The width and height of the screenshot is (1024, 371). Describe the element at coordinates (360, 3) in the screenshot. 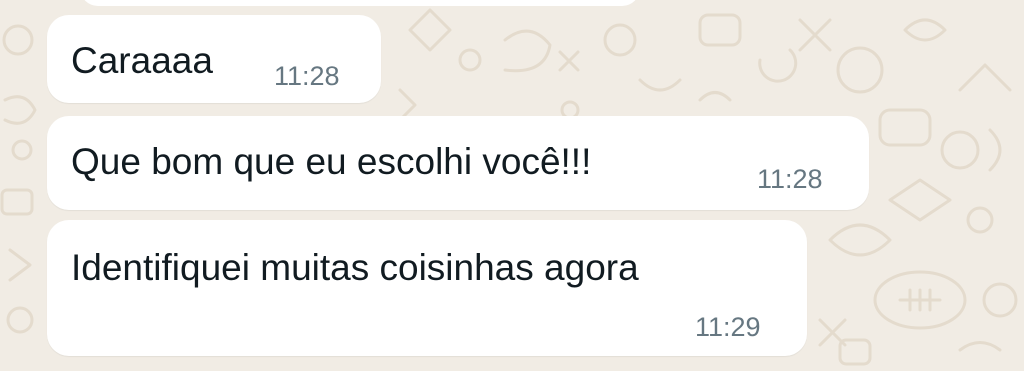

I see `previous-message-bubble-partial` at that location.